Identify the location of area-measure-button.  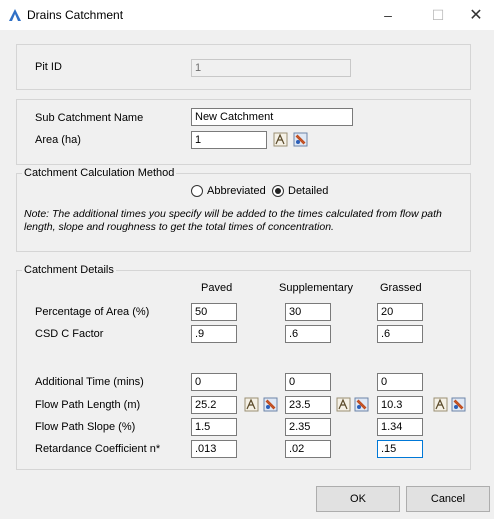
(280, 139).